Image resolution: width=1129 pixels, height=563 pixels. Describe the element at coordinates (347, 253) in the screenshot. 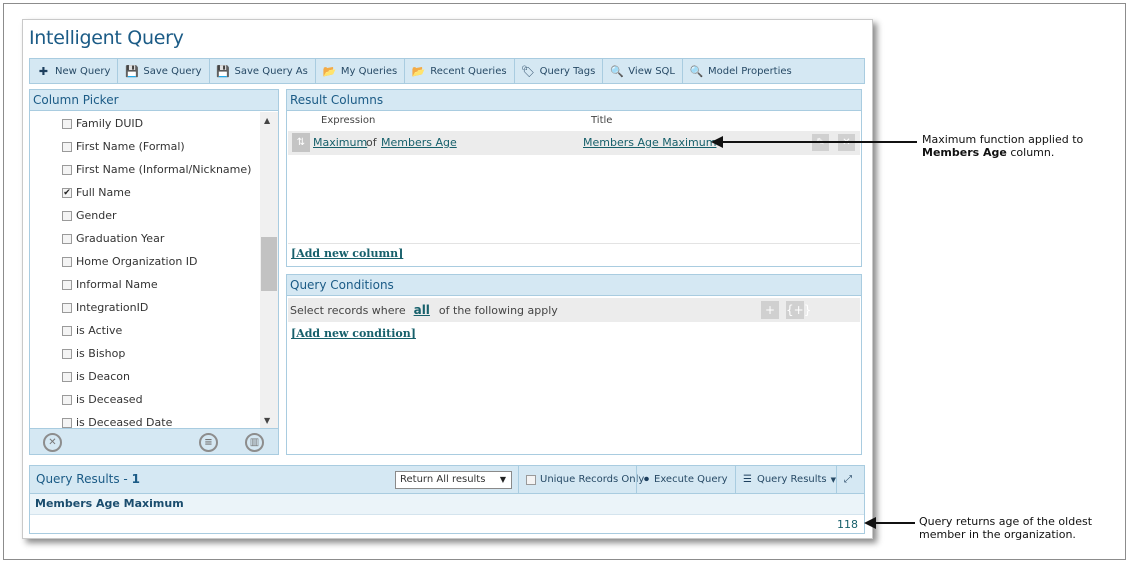

I see `add-column-link: [Add new column]` at that location.